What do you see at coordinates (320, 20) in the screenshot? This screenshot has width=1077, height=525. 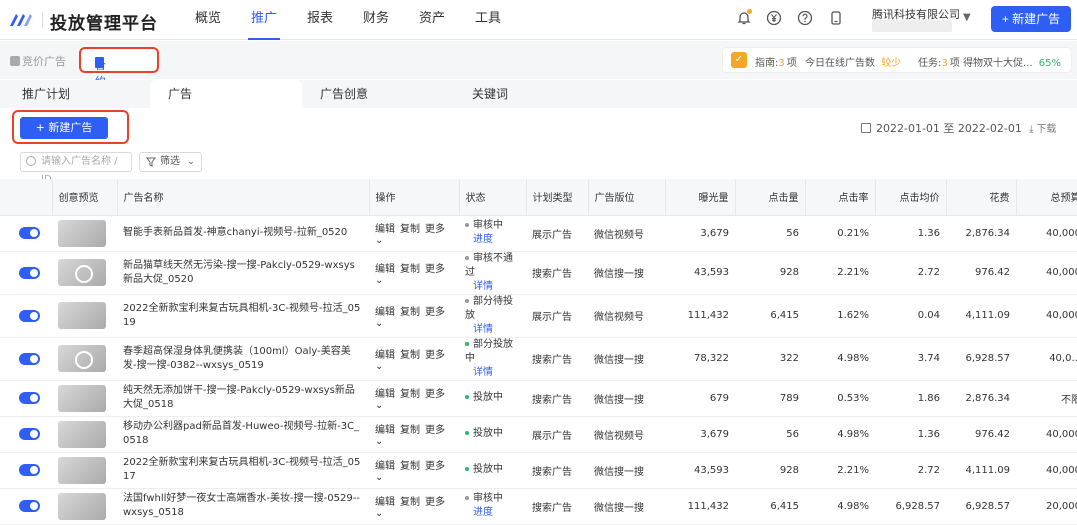 I see `nav-reports: 报表` at bounding box center [320, 20].